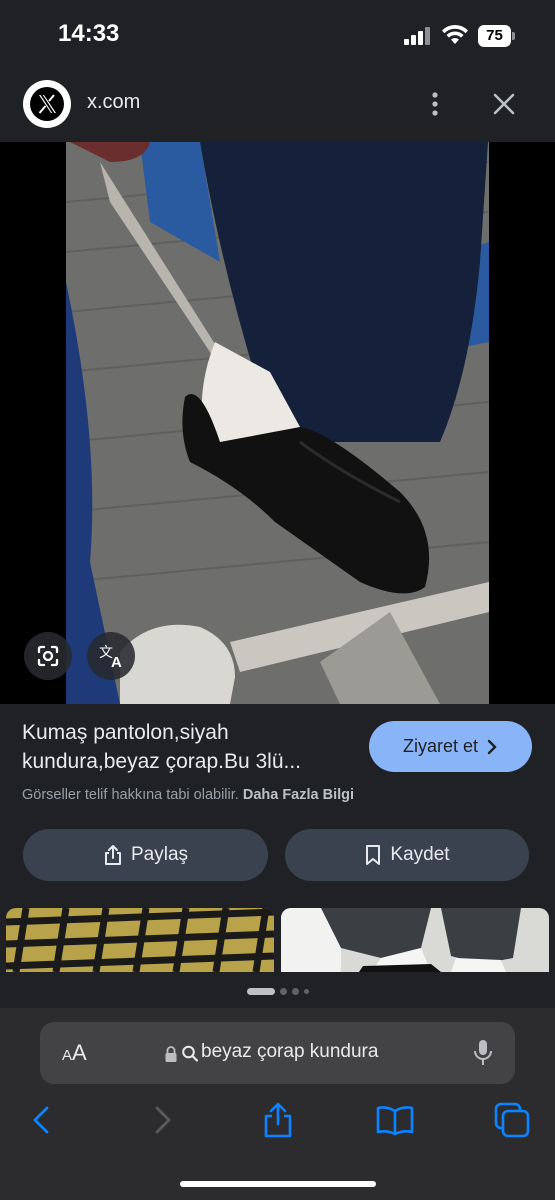 The image size is (555, 1200). I want to click on microphone-icon, so click(483, 1053).